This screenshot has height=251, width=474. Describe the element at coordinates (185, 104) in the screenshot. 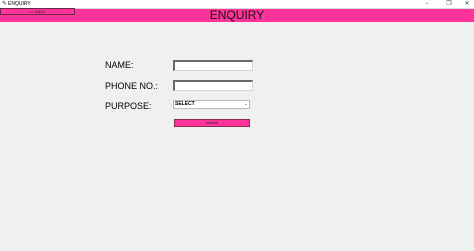

I see `purpose-select-value: SELECT` at that location.